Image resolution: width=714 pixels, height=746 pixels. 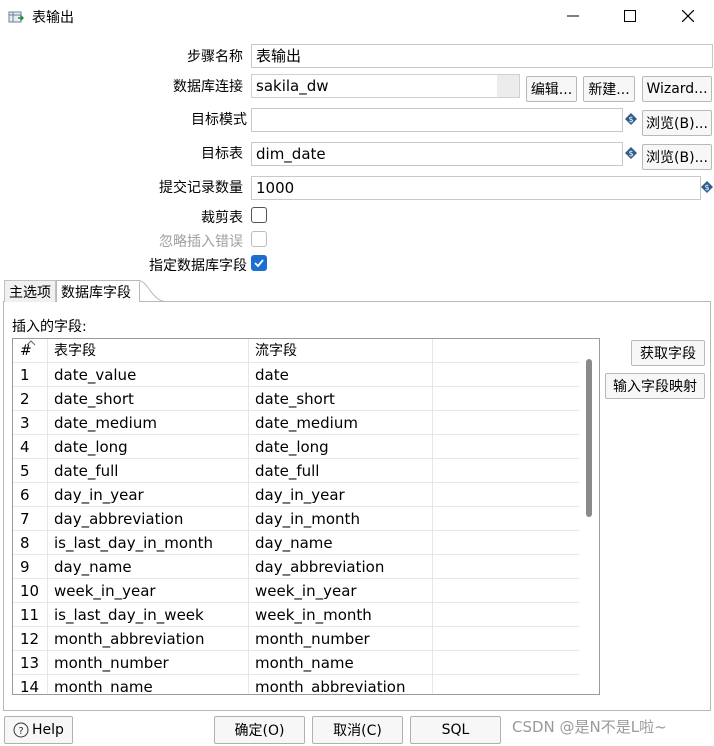 What do you see at coordinates (30, 639) in the screenshot?
I see `row-number: 12` at bounding box center [30, 639].